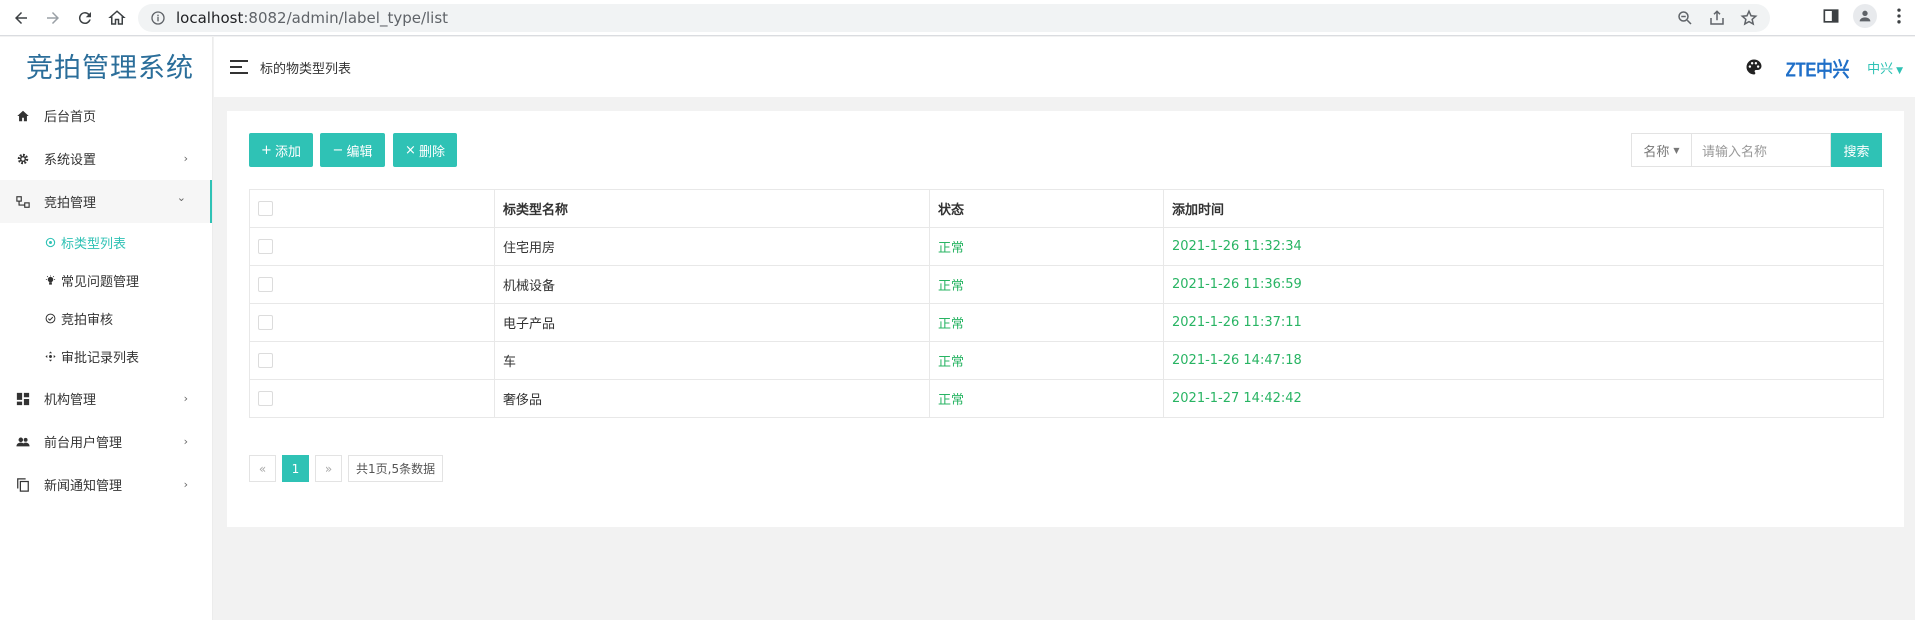 The width and height of the screenshot is (1915, 620). What do you see at coordinates (83, 443) in the screenshot?
I see `sidebar-item-label: 前台用户管理` at bounding box center [83, 443].